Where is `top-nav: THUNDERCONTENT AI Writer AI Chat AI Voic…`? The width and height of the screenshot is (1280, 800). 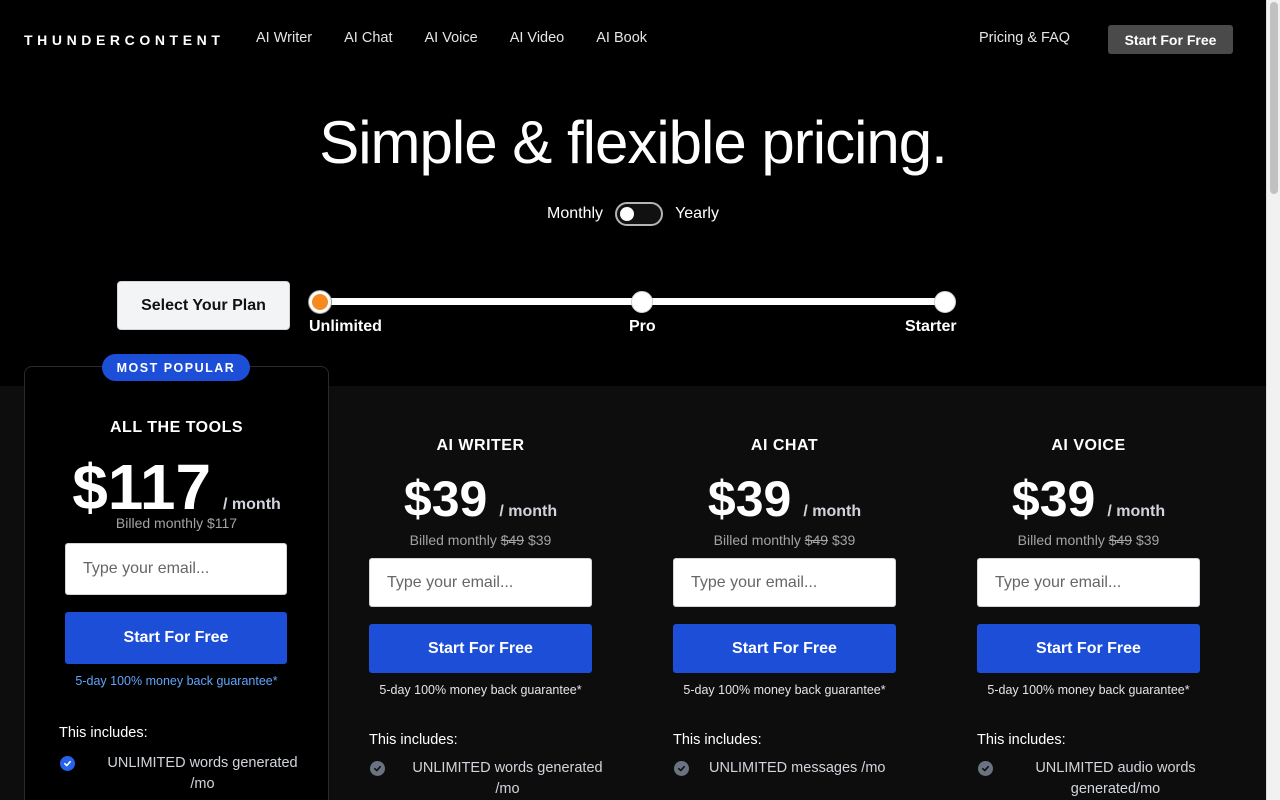
top-nav: THUNDERCONTENT AI Writer AI Chat AI Voic… is located at coordinates (633, 39).